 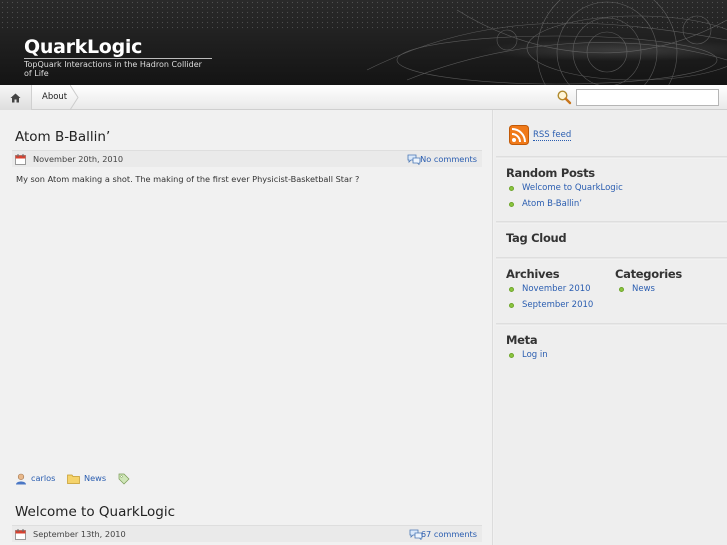 I want to click on random-post-link: Atom B-Ballin’, so click(x=552, y=204).